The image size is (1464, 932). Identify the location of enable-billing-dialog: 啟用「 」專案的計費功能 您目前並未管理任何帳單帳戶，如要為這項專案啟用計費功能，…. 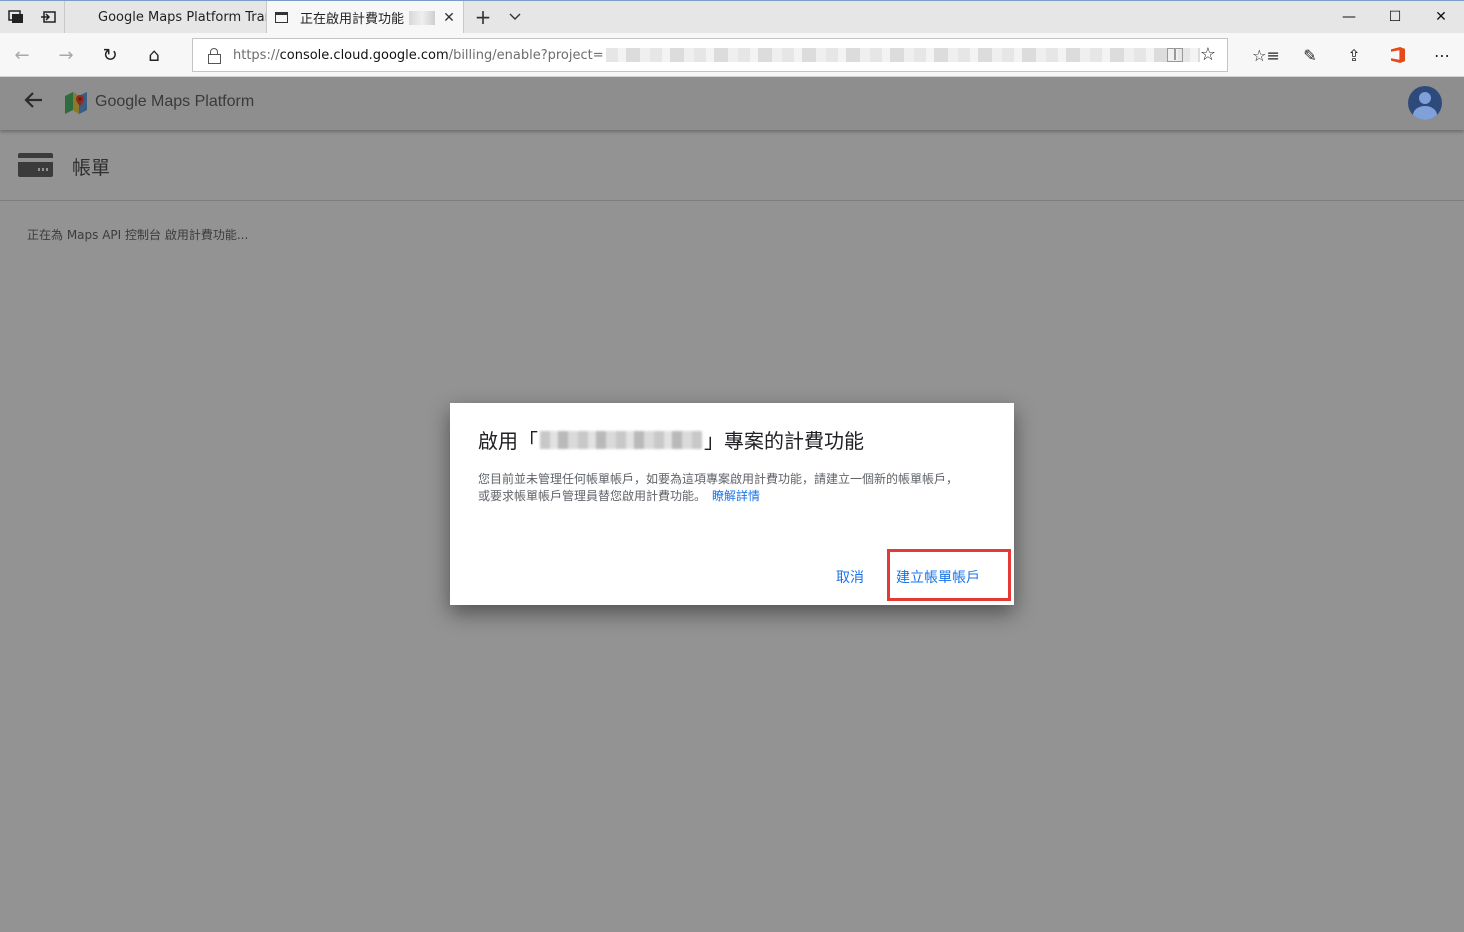
(732, 504).